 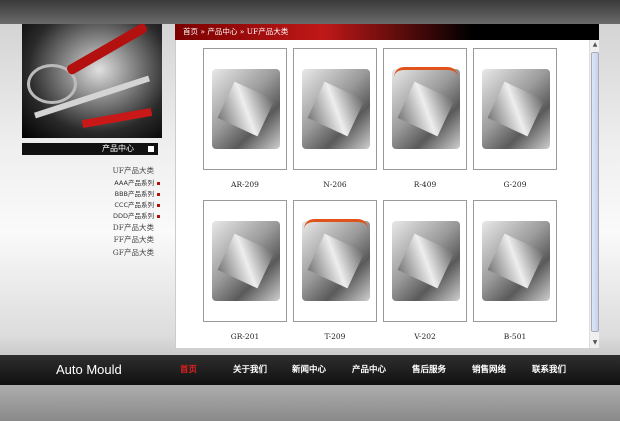 What do you see at coordinates (245, 184) in the screenshot?
I see `product-name: AR-209` at bounding box center [245, 184].